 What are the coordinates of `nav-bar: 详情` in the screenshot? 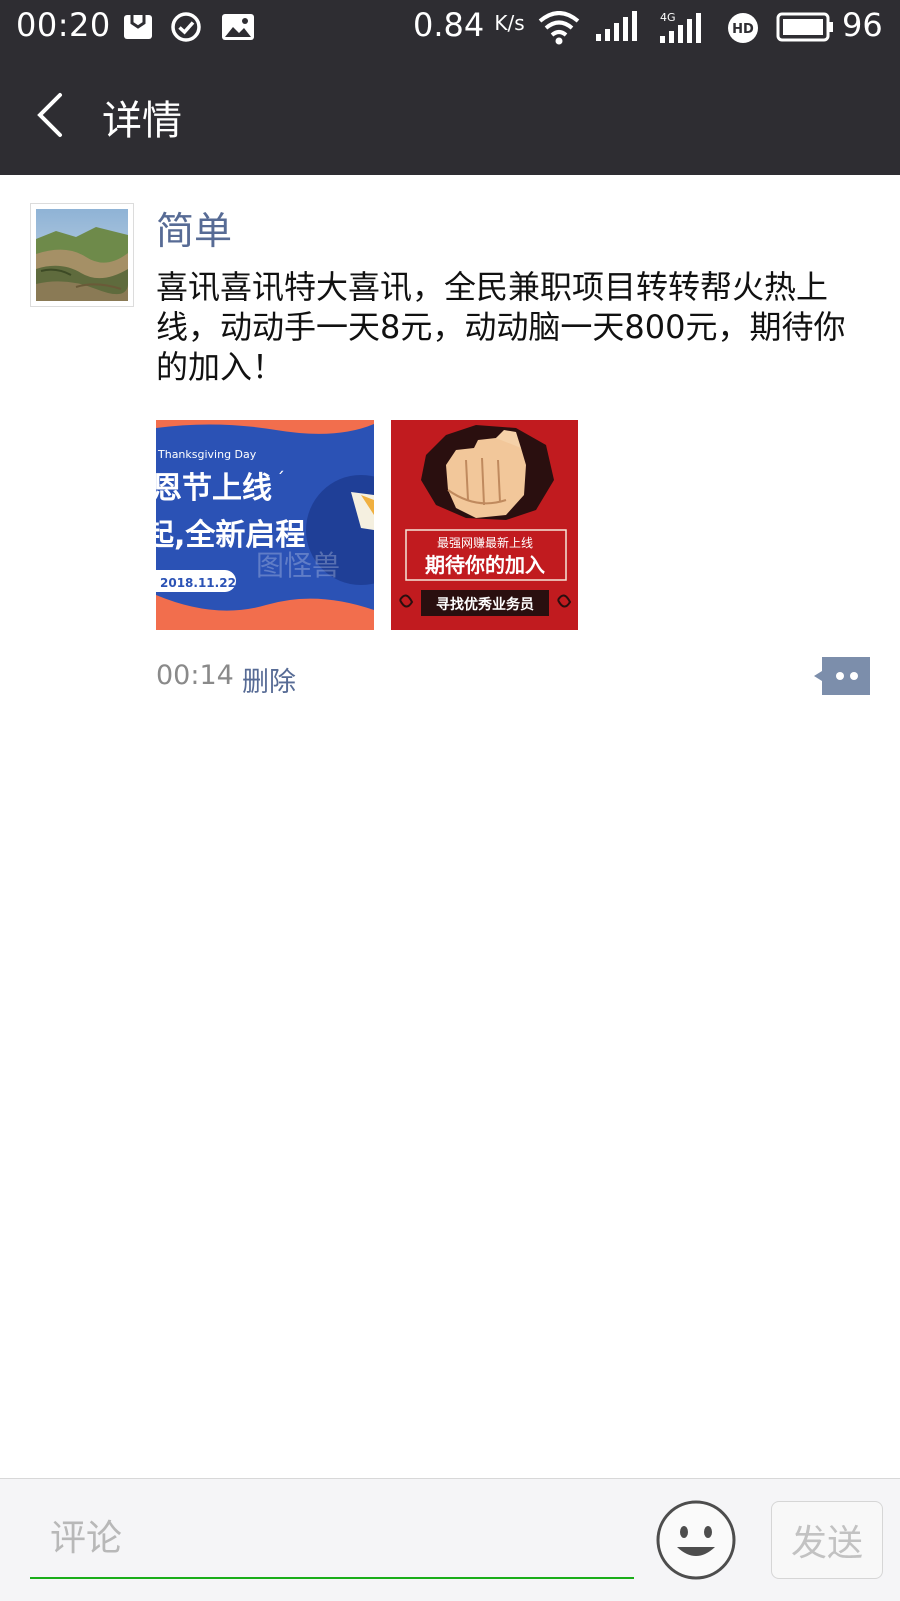 It's located at (450, 115).